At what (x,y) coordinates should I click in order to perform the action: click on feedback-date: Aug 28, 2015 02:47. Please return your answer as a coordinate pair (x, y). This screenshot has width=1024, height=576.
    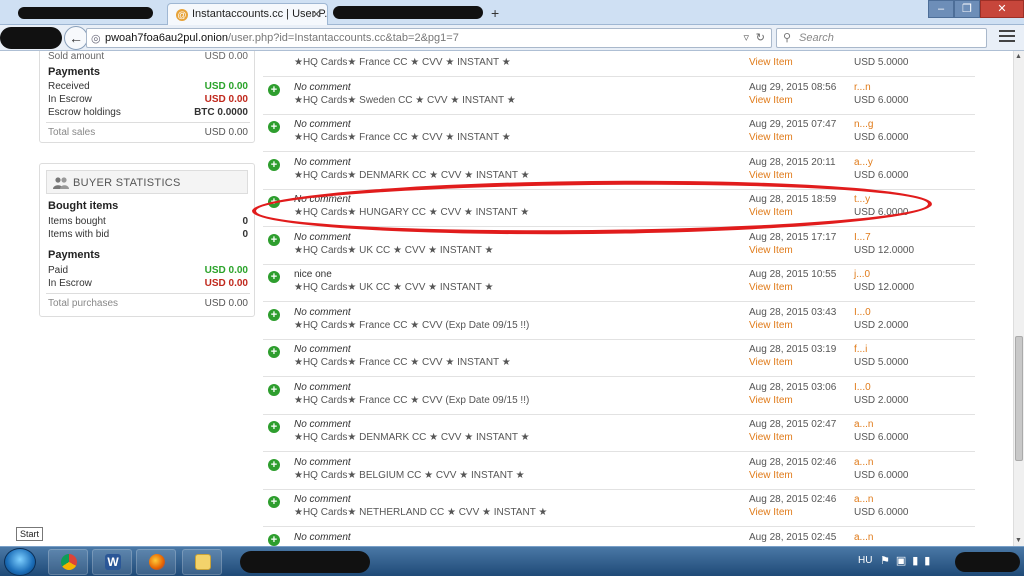
    Looking at the image, I should click on (793, 424).